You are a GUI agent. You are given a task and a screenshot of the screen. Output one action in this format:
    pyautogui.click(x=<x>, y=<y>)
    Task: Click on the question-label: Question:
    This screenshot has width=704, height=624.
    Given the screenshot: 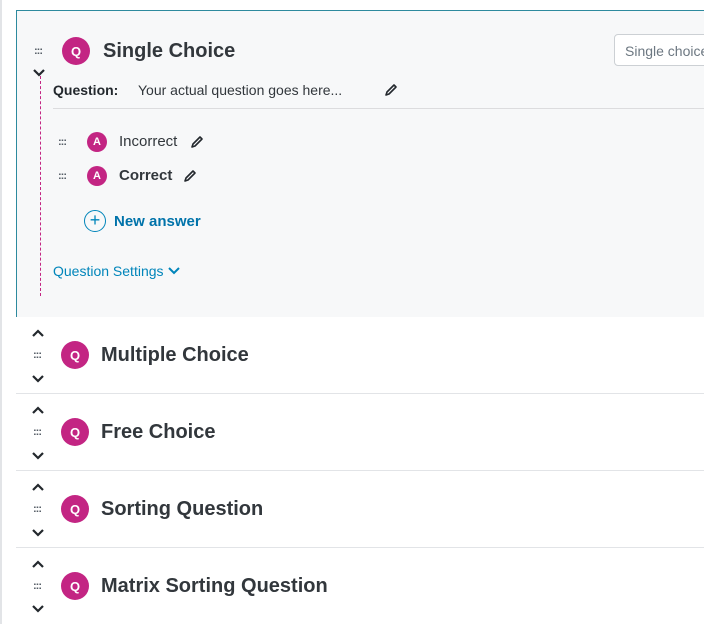 What is the action you would take?
    pyautogui.click(x=86, y=90)
    